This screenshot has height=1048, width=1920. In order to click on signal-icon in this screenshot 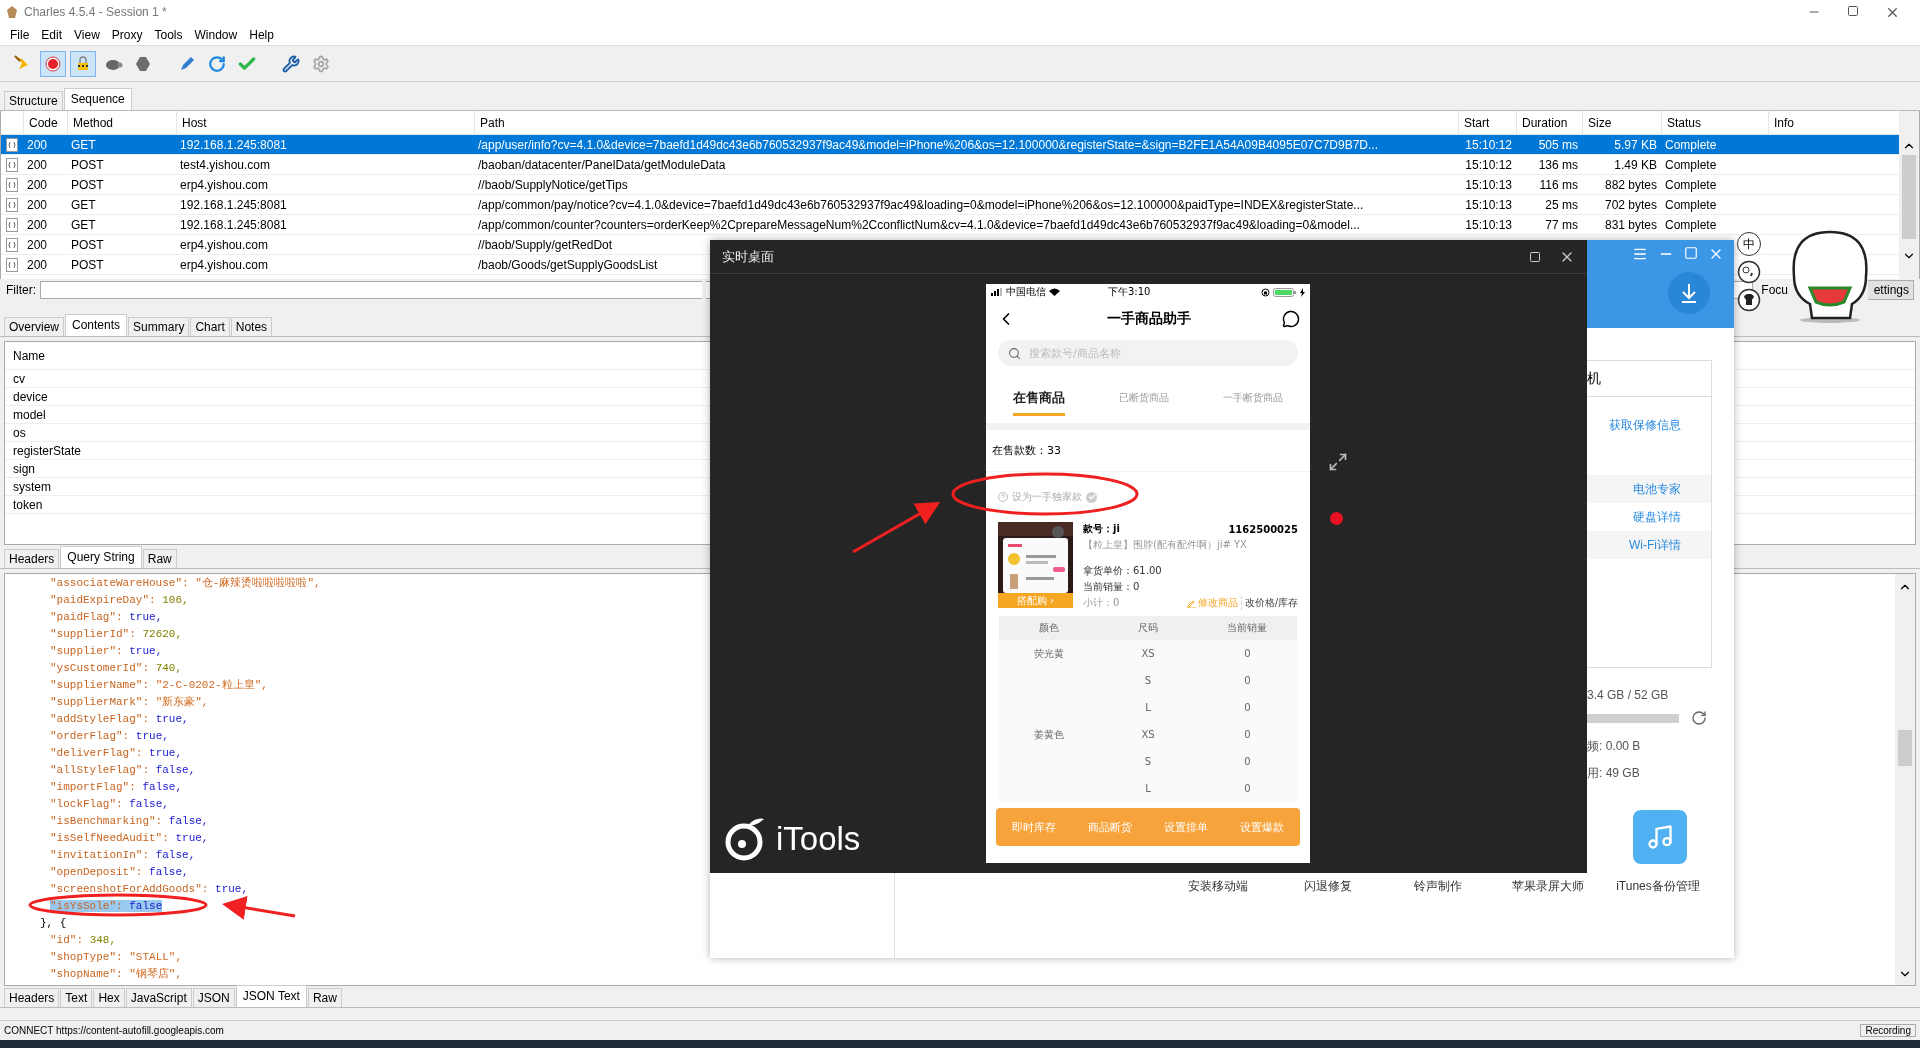, I will do `click(997, 292)`.